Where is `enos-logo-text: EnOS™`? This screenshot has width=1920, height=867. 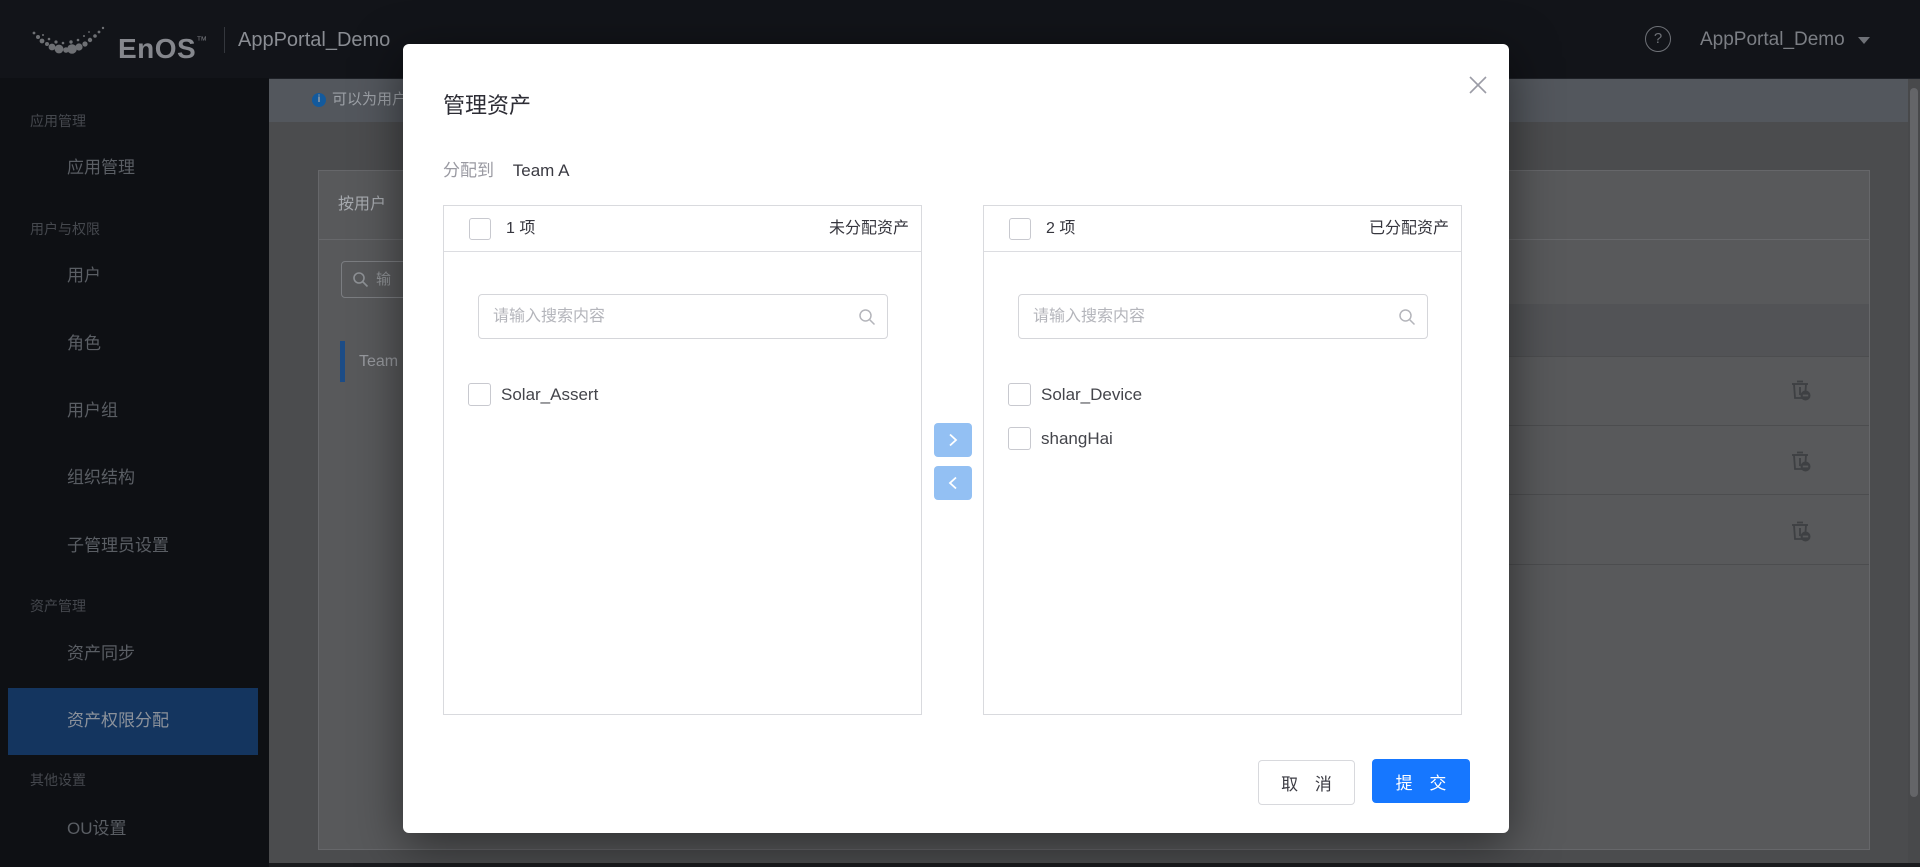
enos-logo-text: EnOS™ is located at coordinates (163, 48).